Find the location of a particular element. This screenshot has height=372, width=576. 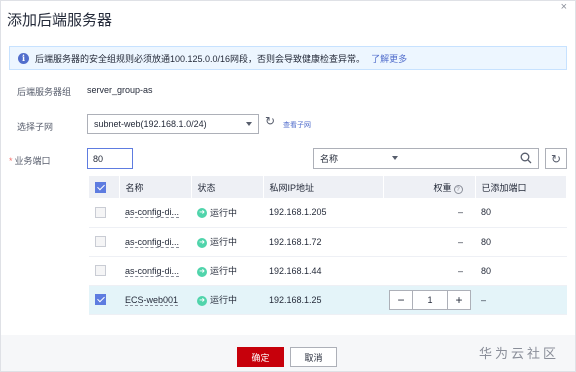

search-icon is located at coordinates (526, 158).